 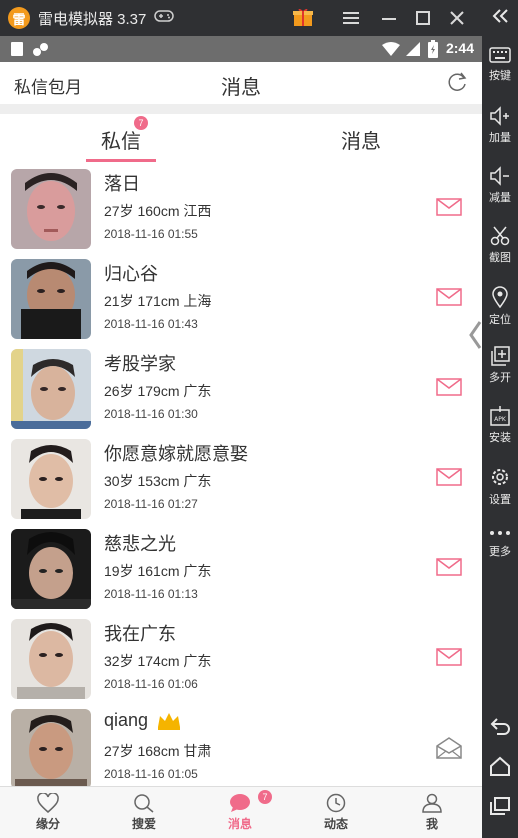 What do you see at coordinates (391, 49) in the screenshot?
I see `wifi-icon` at bounding box center [391, 49].